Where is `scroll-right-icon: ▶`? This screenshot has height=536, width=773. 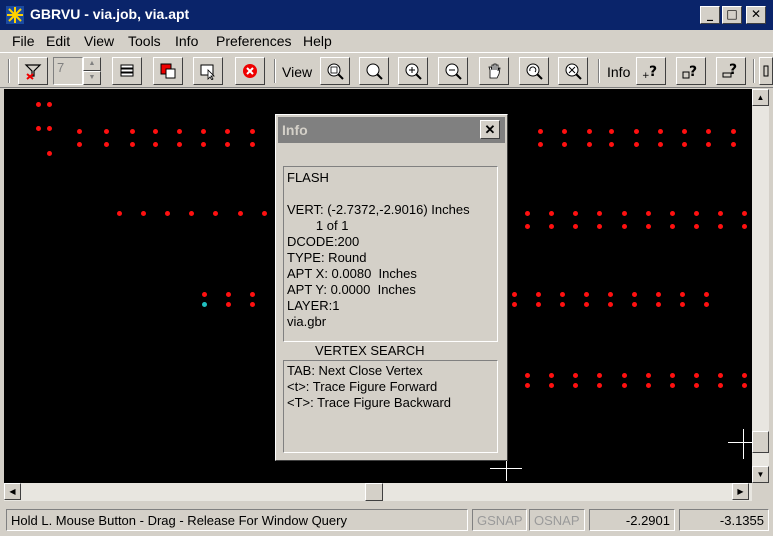 scroll-right-icon: ▶ is located at coordinates (740, 491).